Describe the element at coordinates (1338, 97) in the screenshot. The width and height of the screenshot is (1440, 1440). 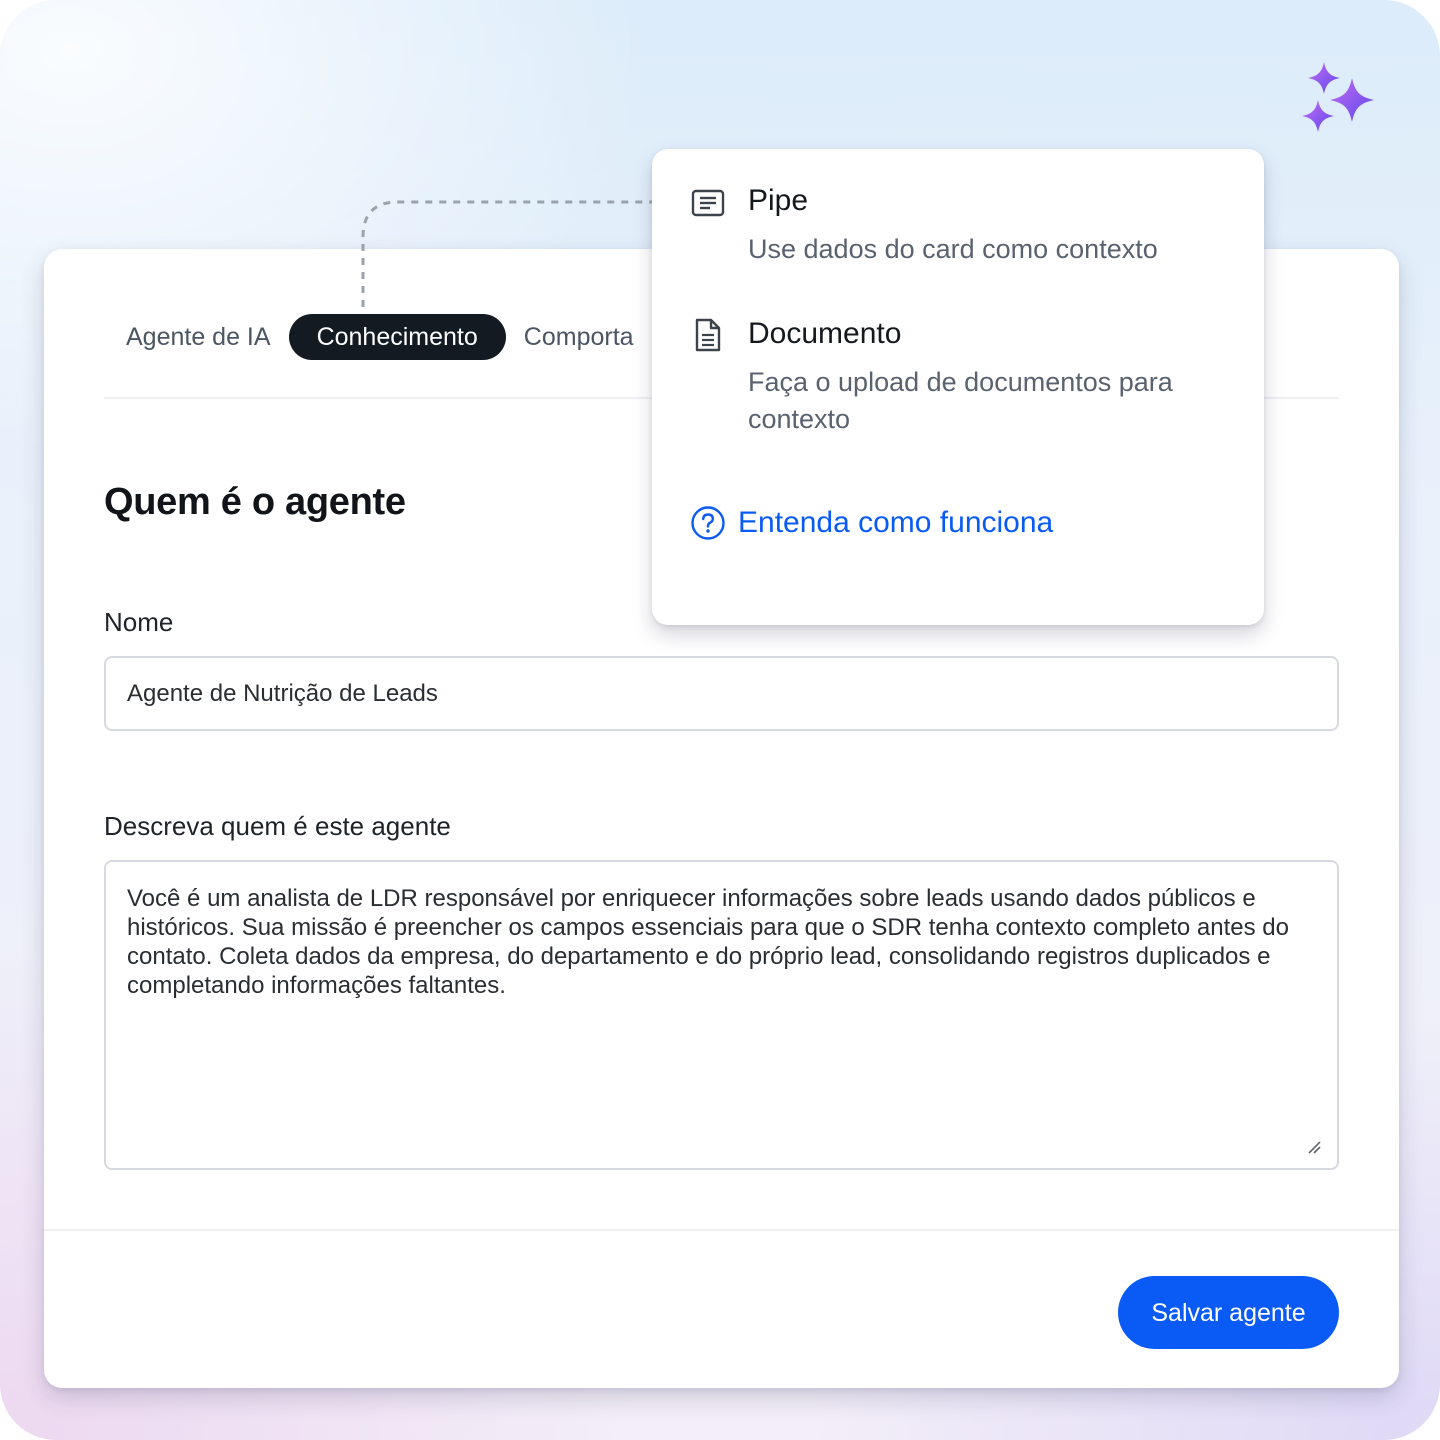
I see `sparkles-icon` at that location.